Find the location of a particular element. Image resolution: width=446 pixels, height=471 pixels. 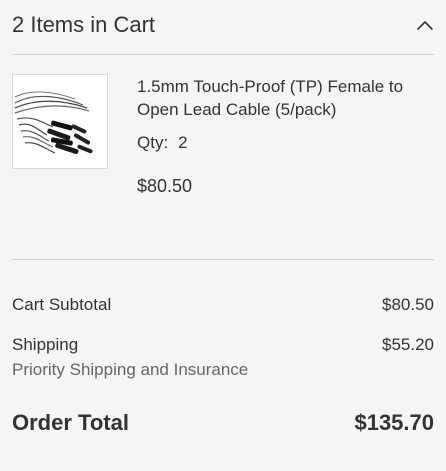

chevron-up-icon is located at coordinates (425, 24).